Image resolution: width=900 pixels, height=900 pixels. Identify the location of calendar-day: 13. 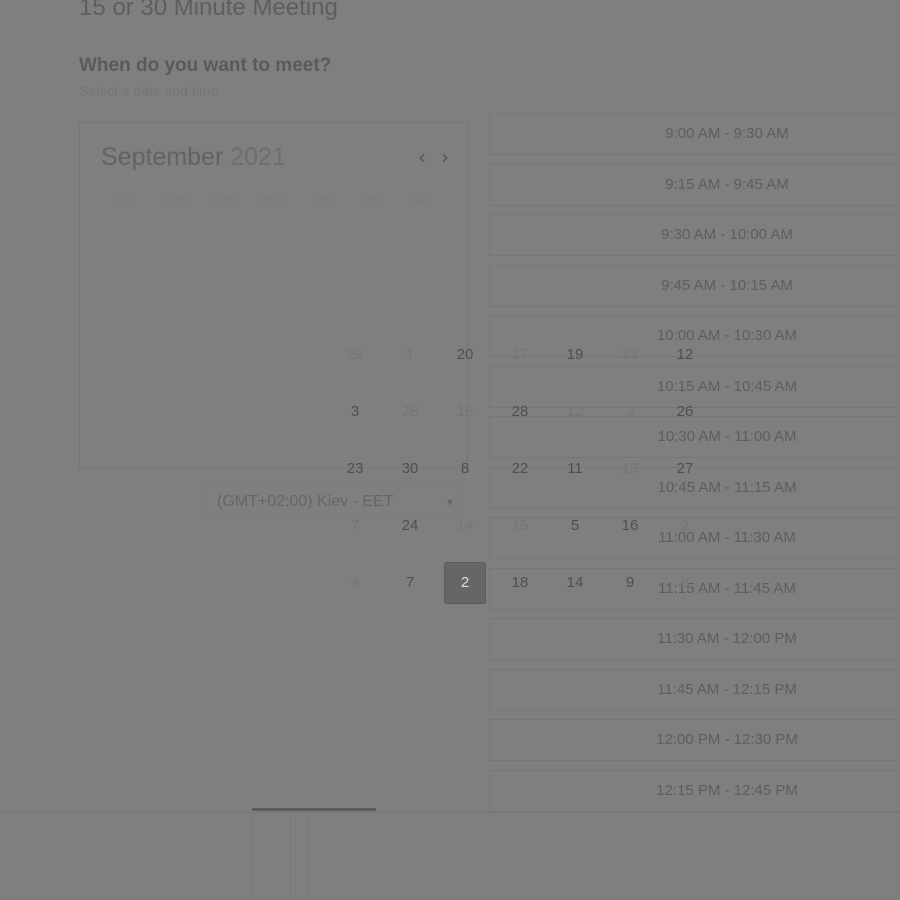
(630, 469).